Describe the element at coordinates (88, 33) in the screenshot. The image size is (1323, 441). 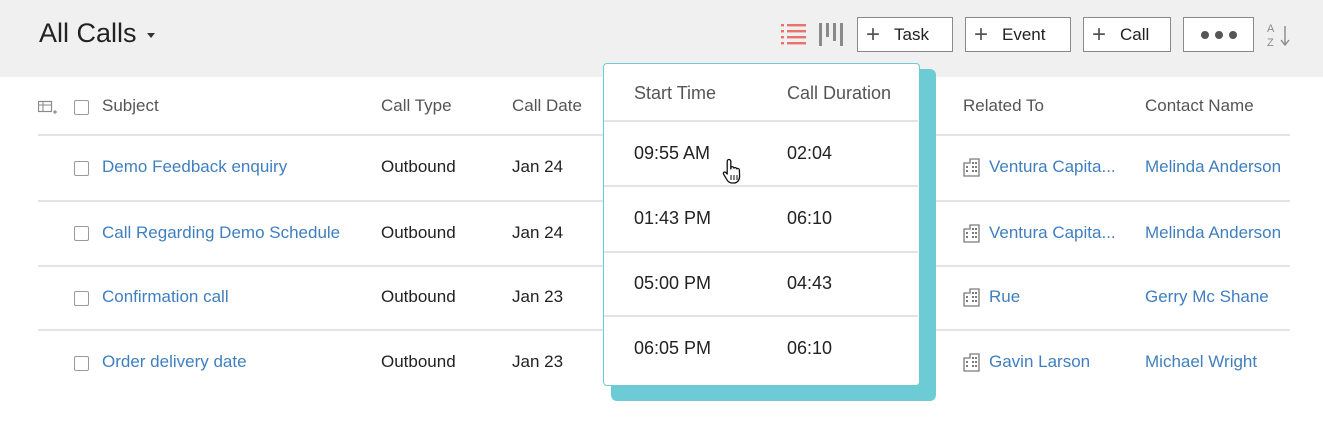
I see `page-title: All Calls` at that location.